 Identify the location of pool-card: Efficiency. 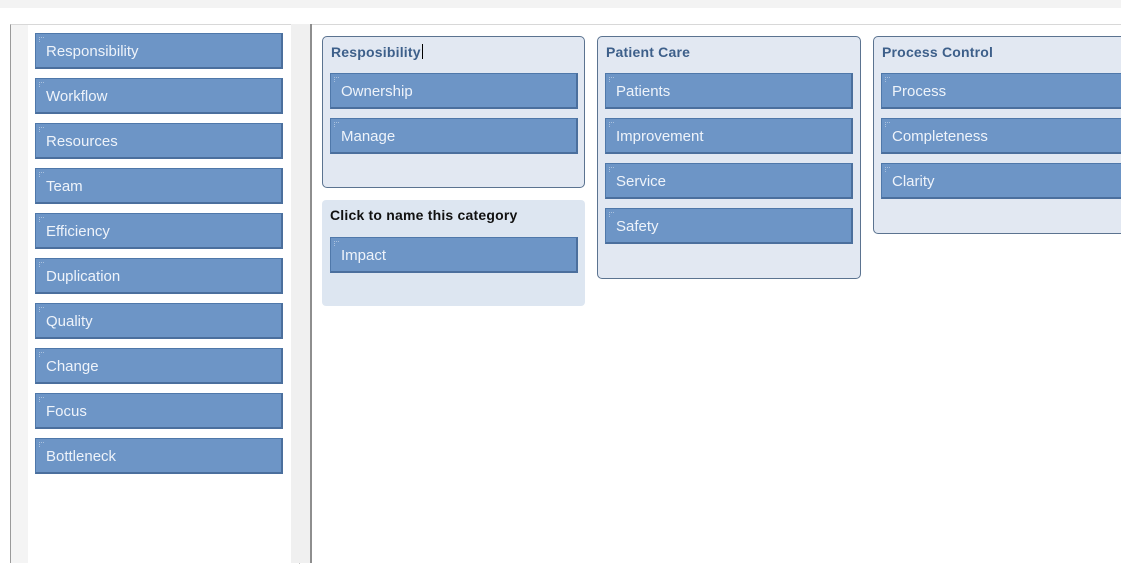
(159, 231).